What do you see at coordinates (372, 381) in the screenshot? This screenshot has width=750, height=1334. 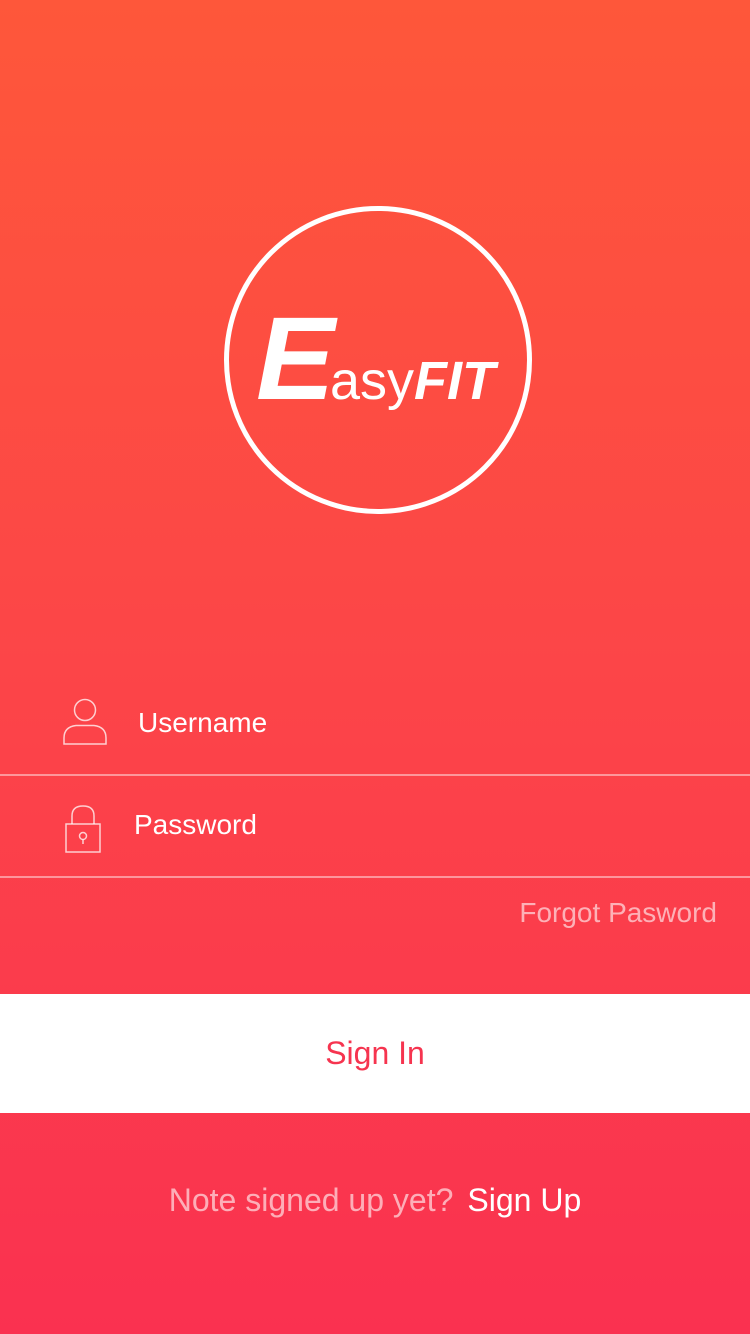 I see `logo-letters-asy: asy` at bounding box center [372, 381].